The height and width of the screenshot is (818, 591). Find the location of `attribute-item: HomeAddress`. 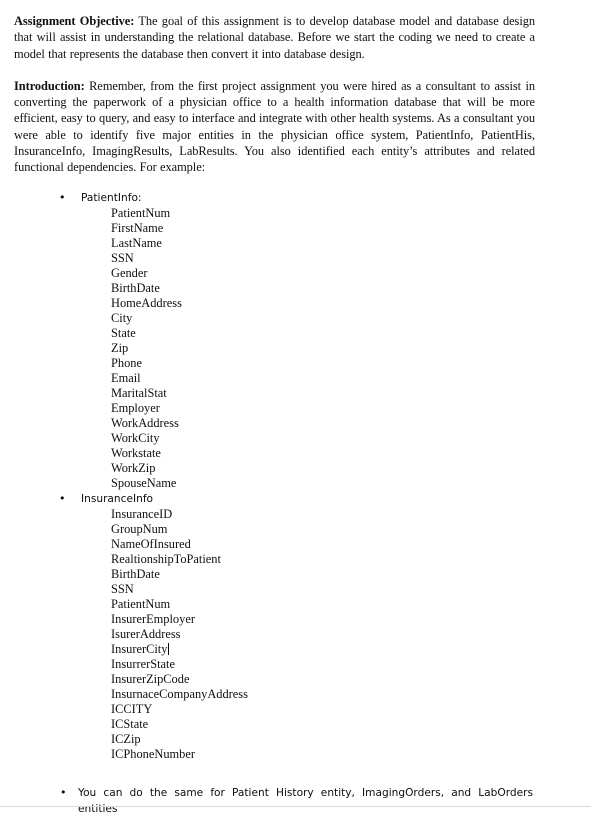

attribute-item: HomeAddress is located at coordinates (146, 302).